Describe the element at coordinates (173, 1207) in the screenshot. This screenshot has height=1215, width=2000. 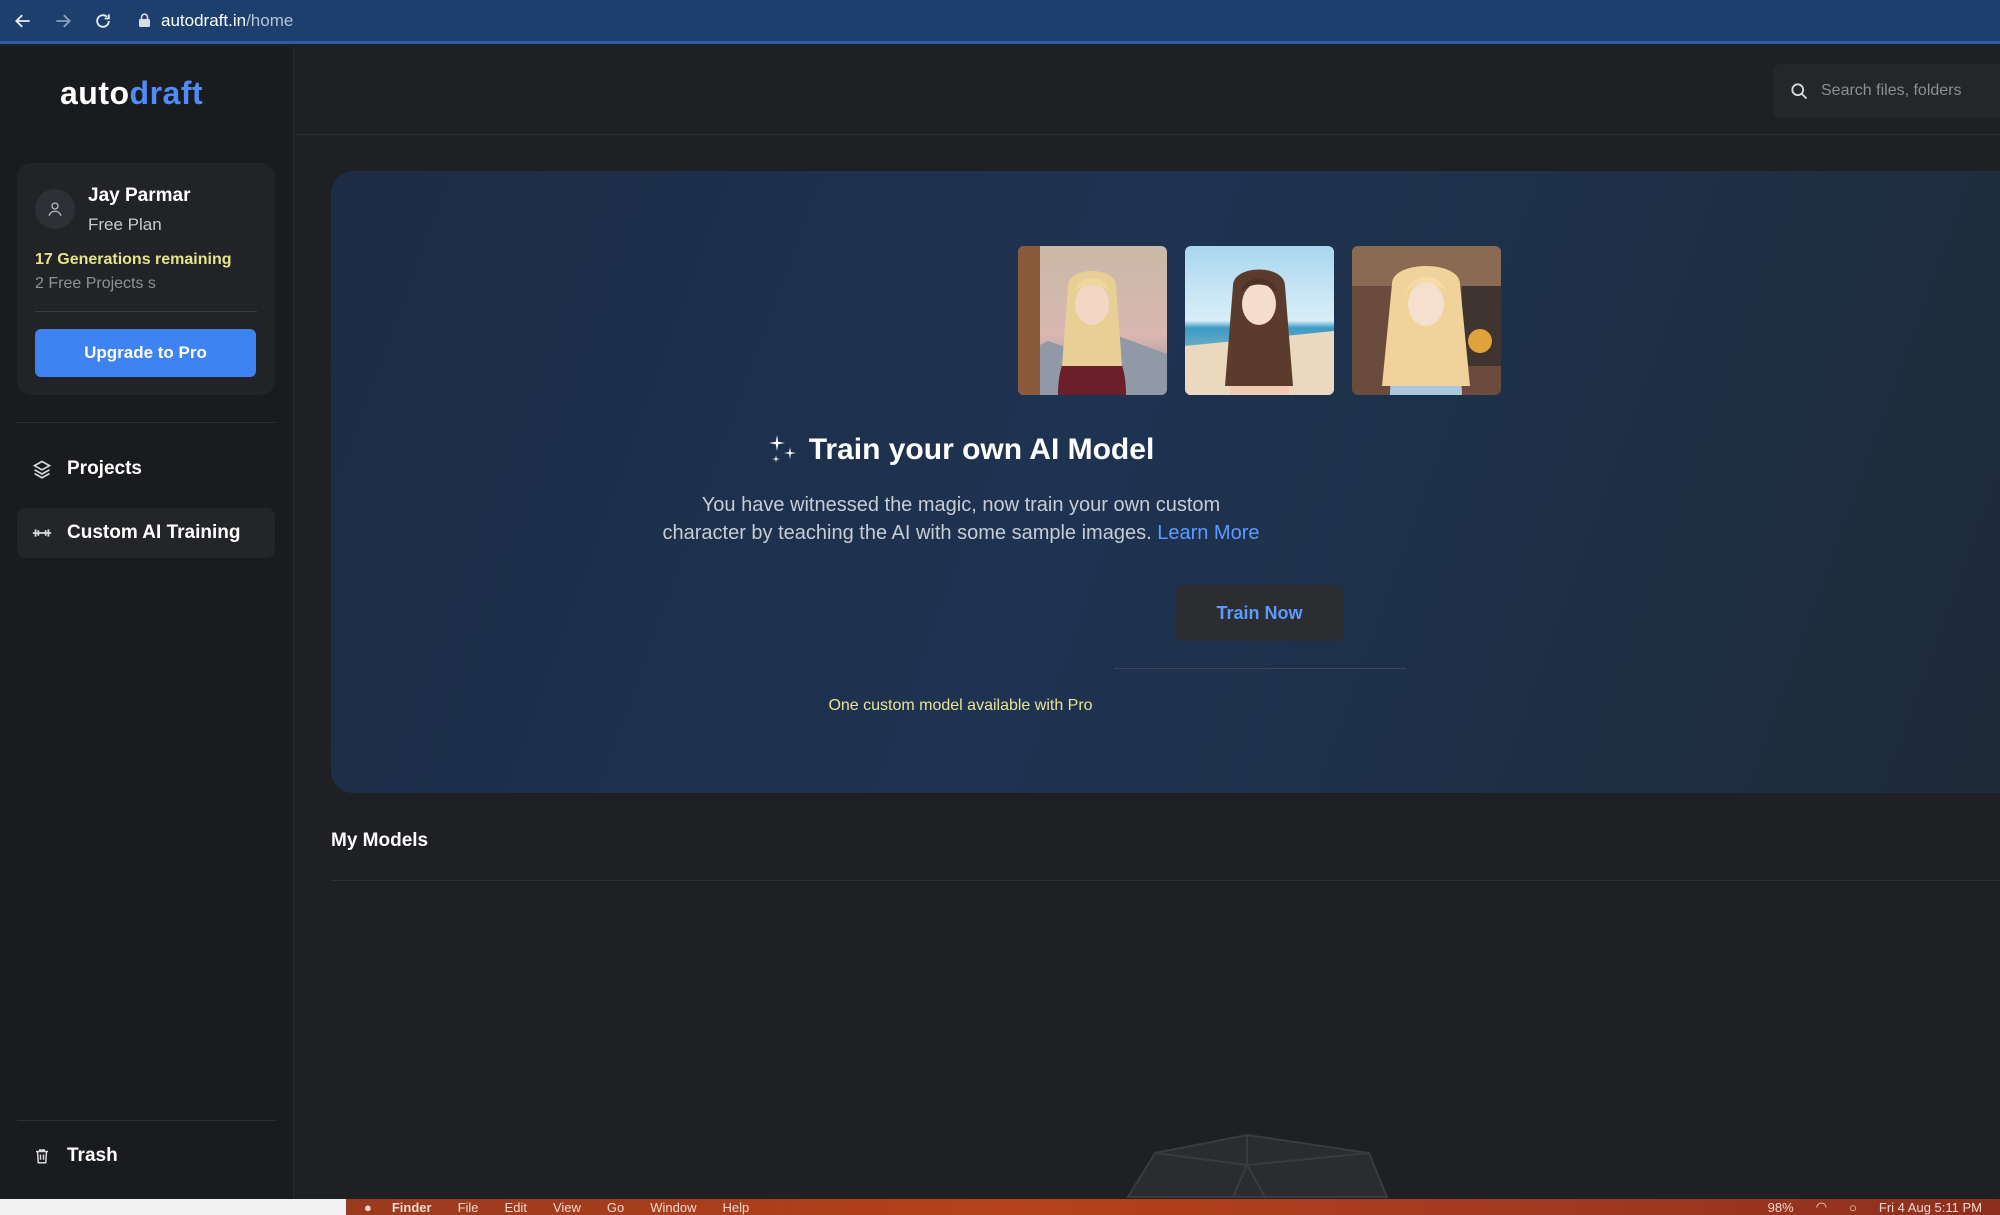
I see `dock-area` at that location.